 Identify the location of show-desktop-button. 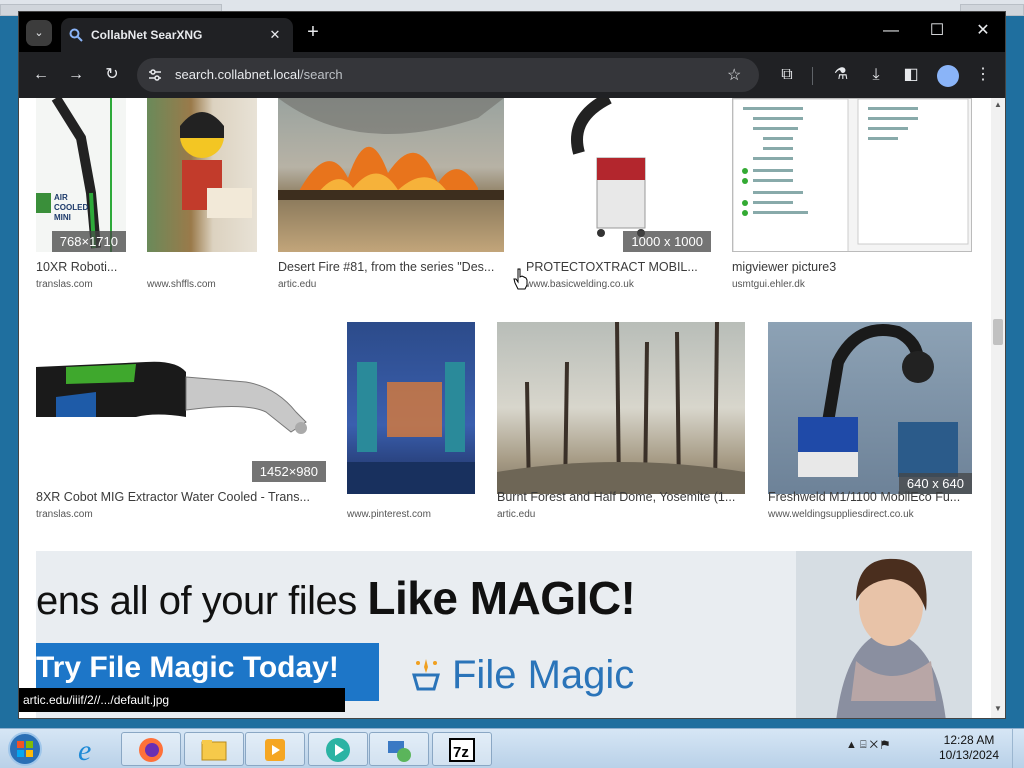
(1018, 748).